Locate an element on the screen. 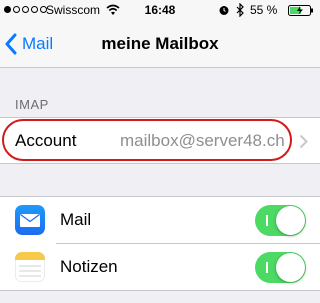 The height and width of the screenshot is (303, 320). status-bar: Swisscom 16:48 55 % is located at coordinates (160, 10).